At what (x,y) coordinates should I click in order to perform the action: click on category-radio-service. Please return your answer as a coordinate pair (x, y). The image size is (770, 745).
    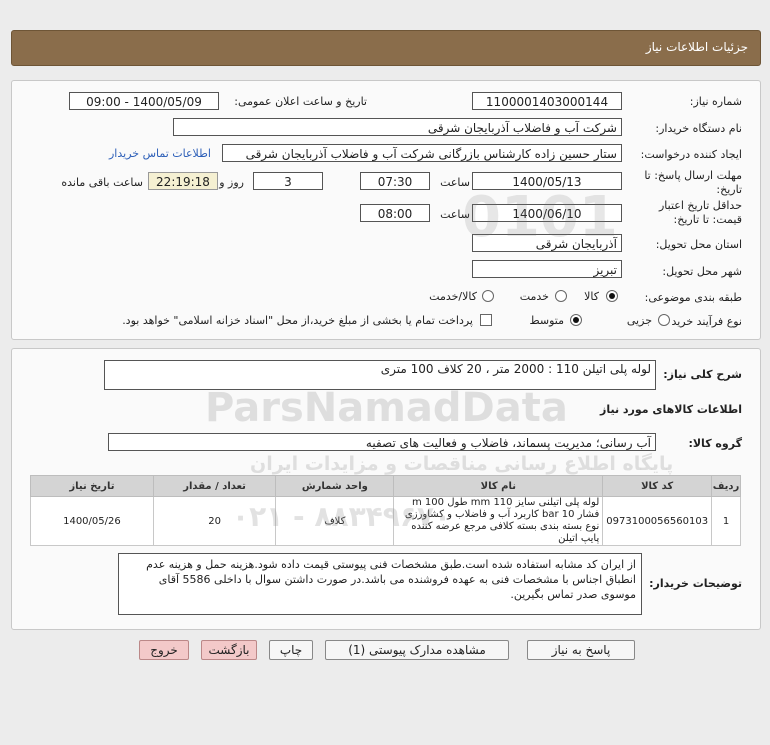
    Looking at the image, I should click on (561, 296).